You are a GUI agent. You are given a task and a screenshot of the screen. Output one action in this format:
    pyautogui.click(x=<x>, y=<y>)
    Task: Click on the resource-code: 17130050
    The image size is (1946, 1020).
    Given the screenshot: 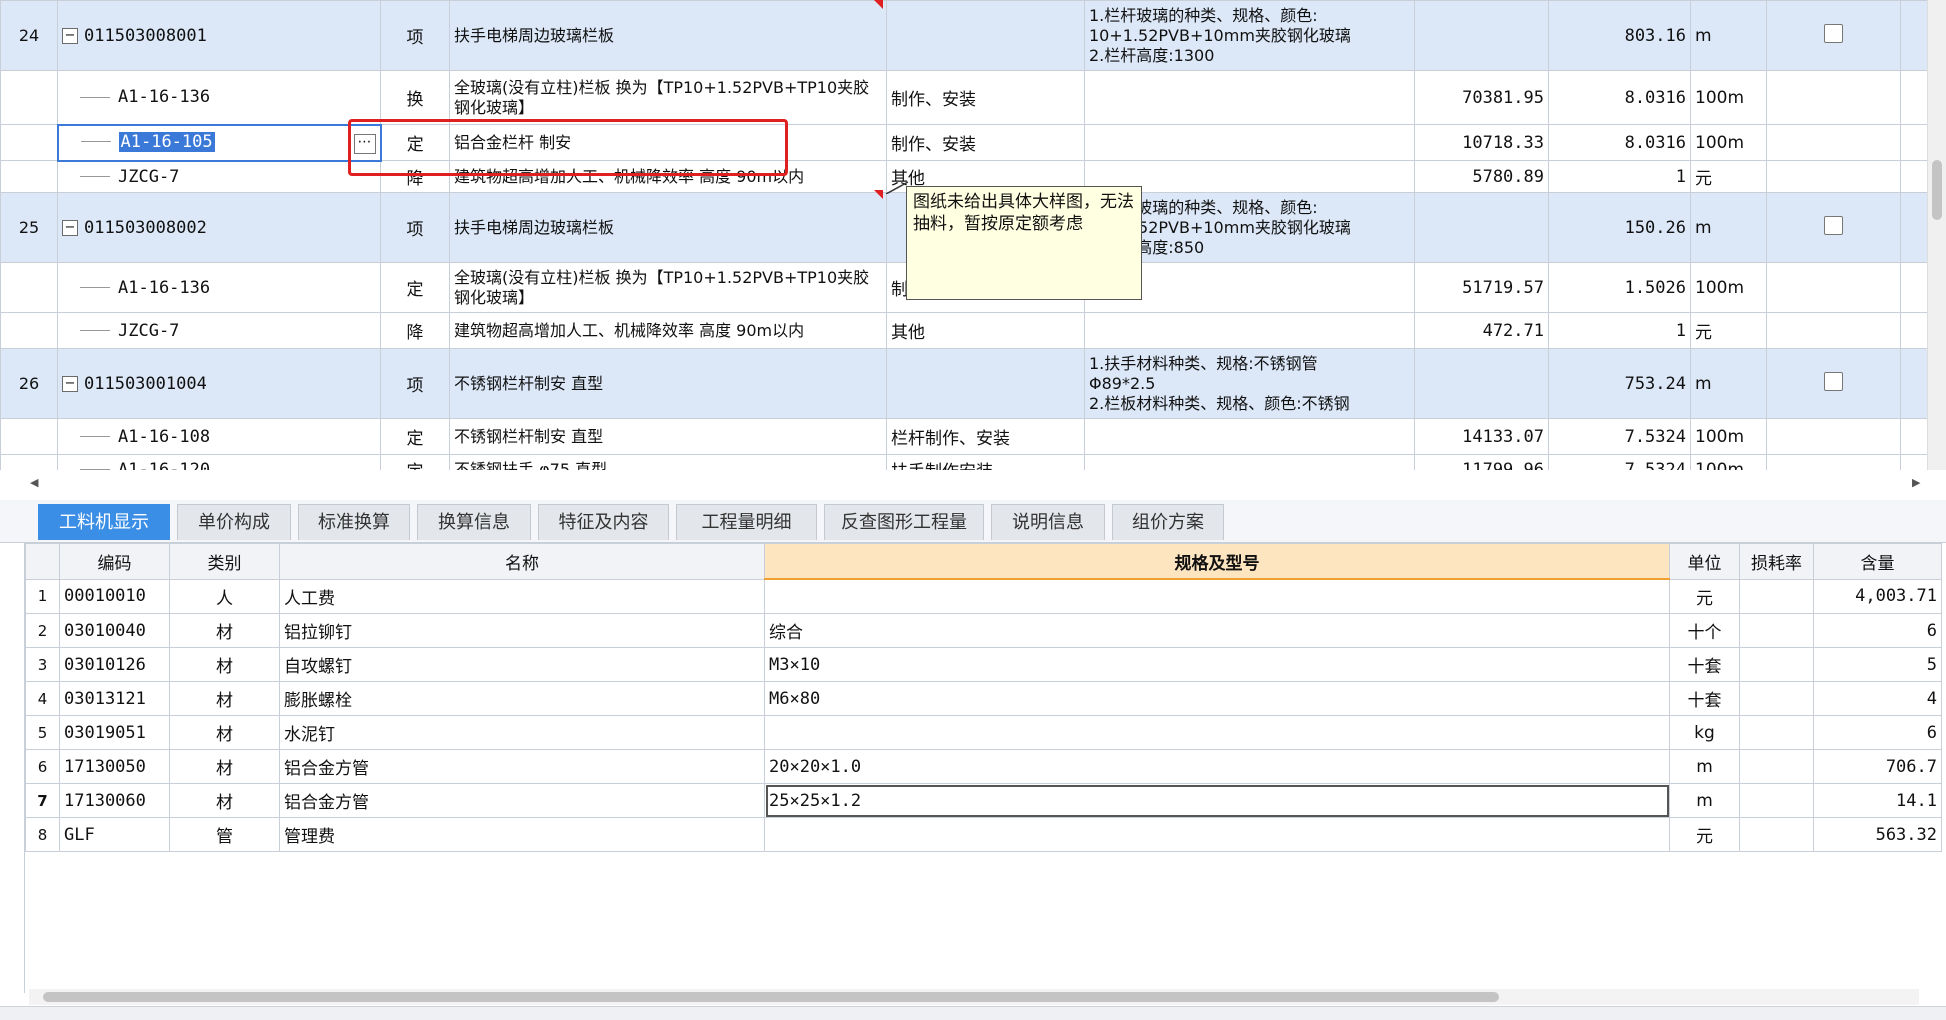 What is the action you would take?
    pyautogui.click(x=114, y=766)
    